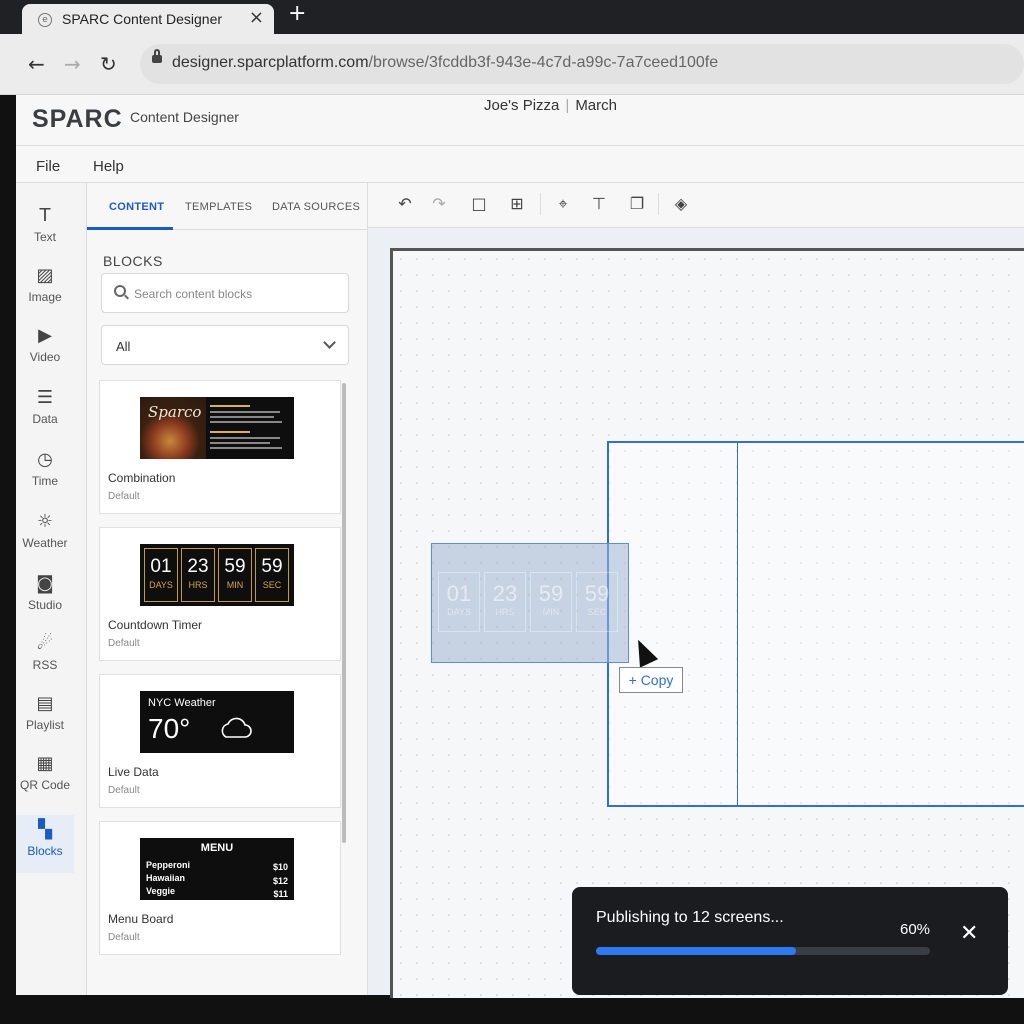 The height and width of the screenshot is (1024, 1024). I want to click on rail-item-video: ▶ Video, so click(45, 350).